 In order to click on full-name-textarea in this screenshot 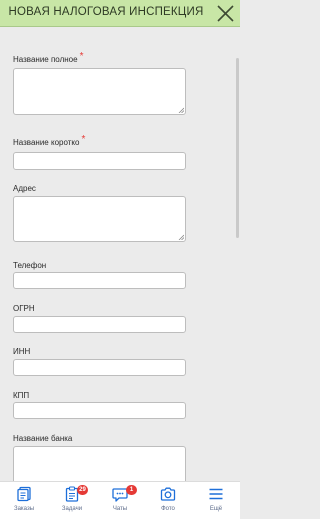, I will do `click(99, 91)`.